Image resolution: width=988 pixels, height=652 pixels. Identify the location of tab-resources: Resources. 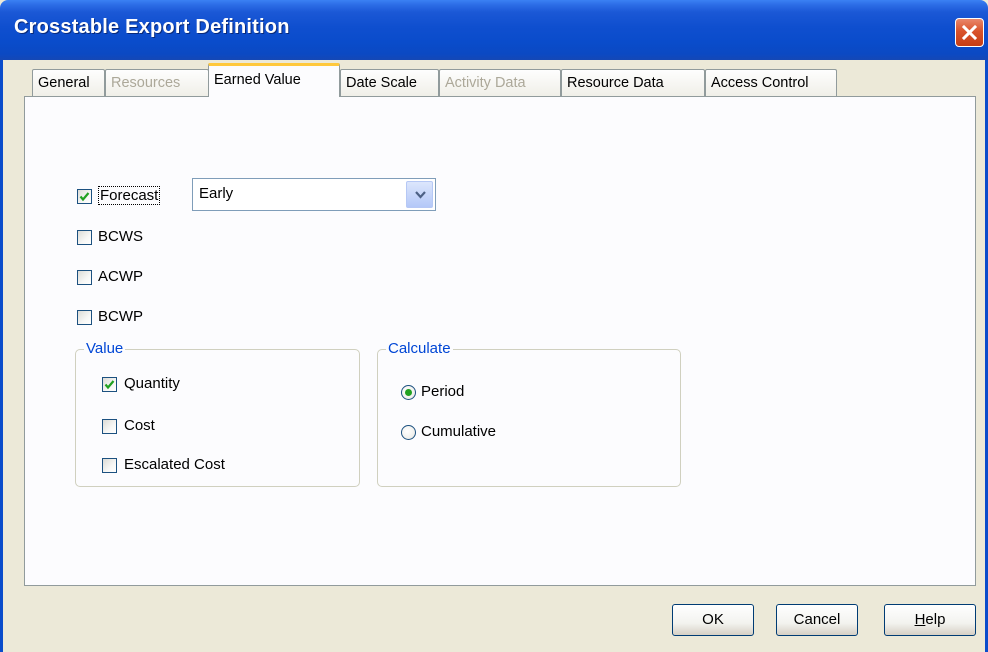
(157, 82).